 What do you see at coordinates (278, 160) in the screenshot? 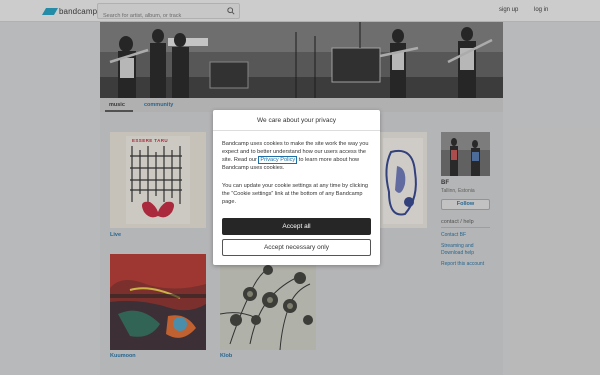
I see `privacy-policy-link: Privacy Policy` at bounding box center [278, 160].